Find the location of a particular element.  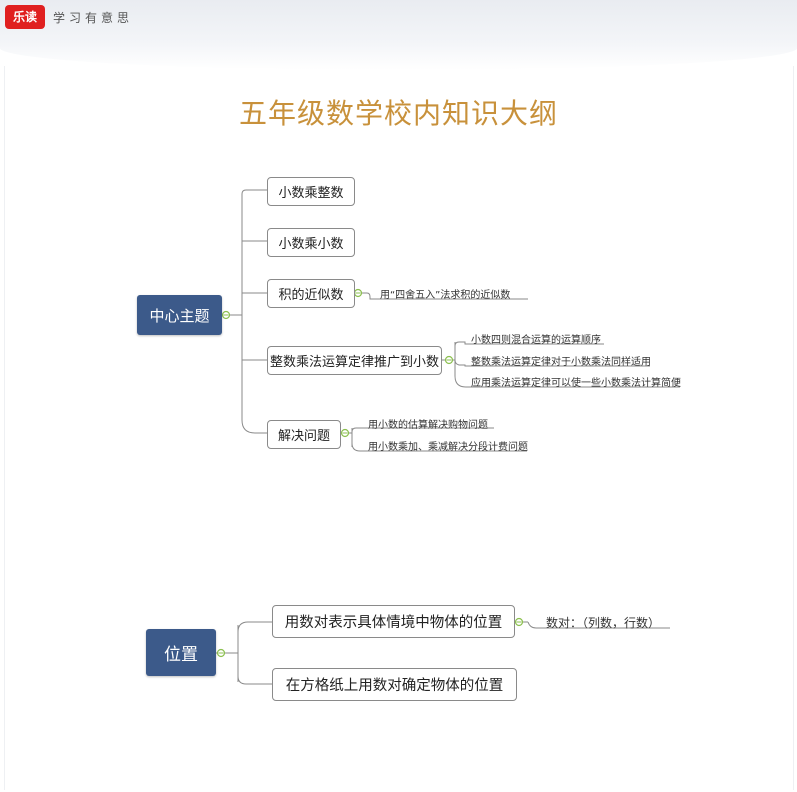

leaf-shopping-estimate: 用小数的估算解决购物问题 is located at coordinates (428, 425).